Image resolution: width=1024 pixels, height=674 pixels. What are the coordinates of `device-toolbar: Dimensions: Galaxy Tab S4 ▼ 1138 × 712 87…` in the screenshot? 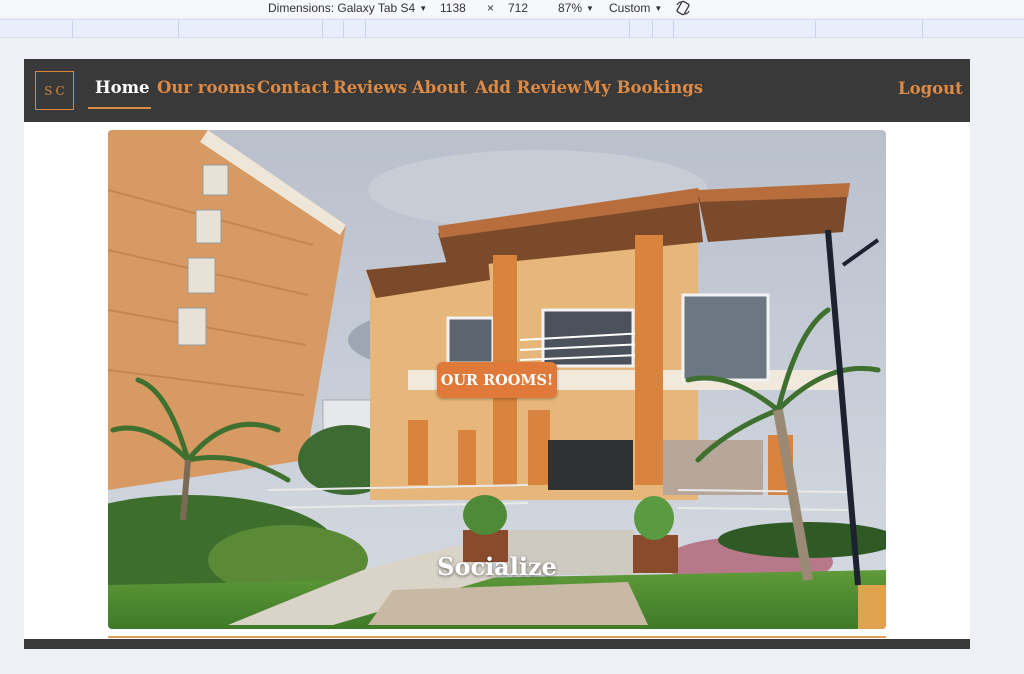 It's located at (512, 8).